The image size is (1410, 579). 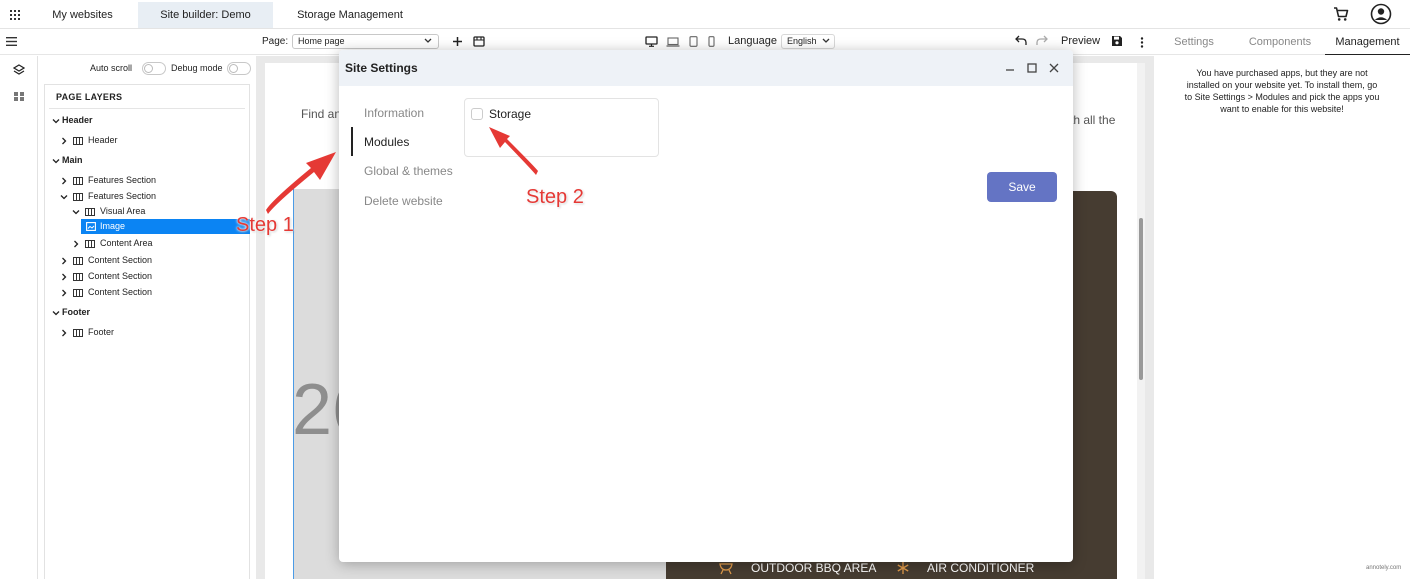 I want to click on step1-annotation: Step 1, so click(x=265, y=225).